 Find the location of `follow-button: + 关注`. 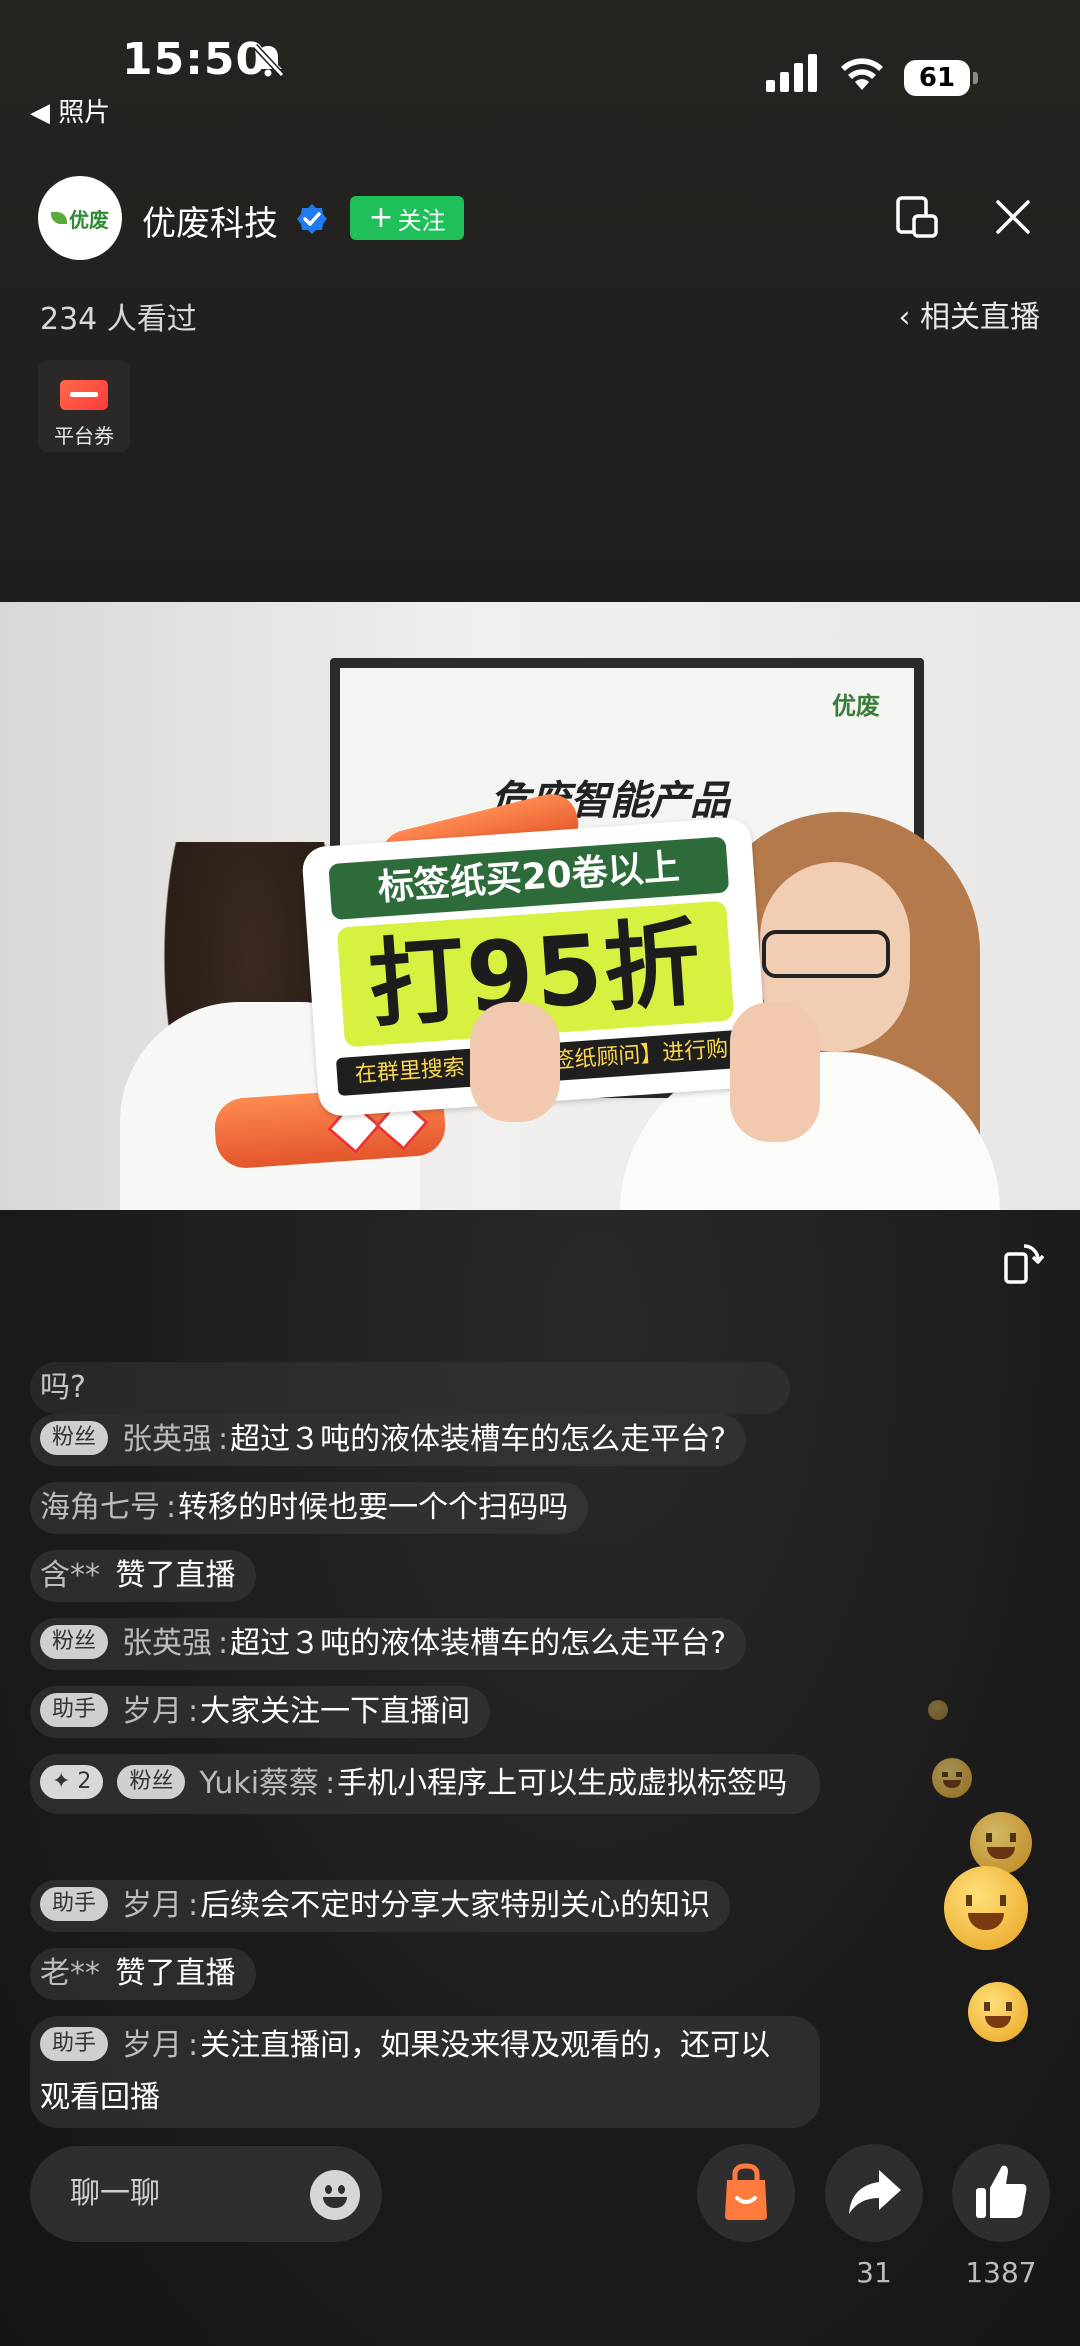

follow-button: + 关注 is located at coordinates (407, 218).